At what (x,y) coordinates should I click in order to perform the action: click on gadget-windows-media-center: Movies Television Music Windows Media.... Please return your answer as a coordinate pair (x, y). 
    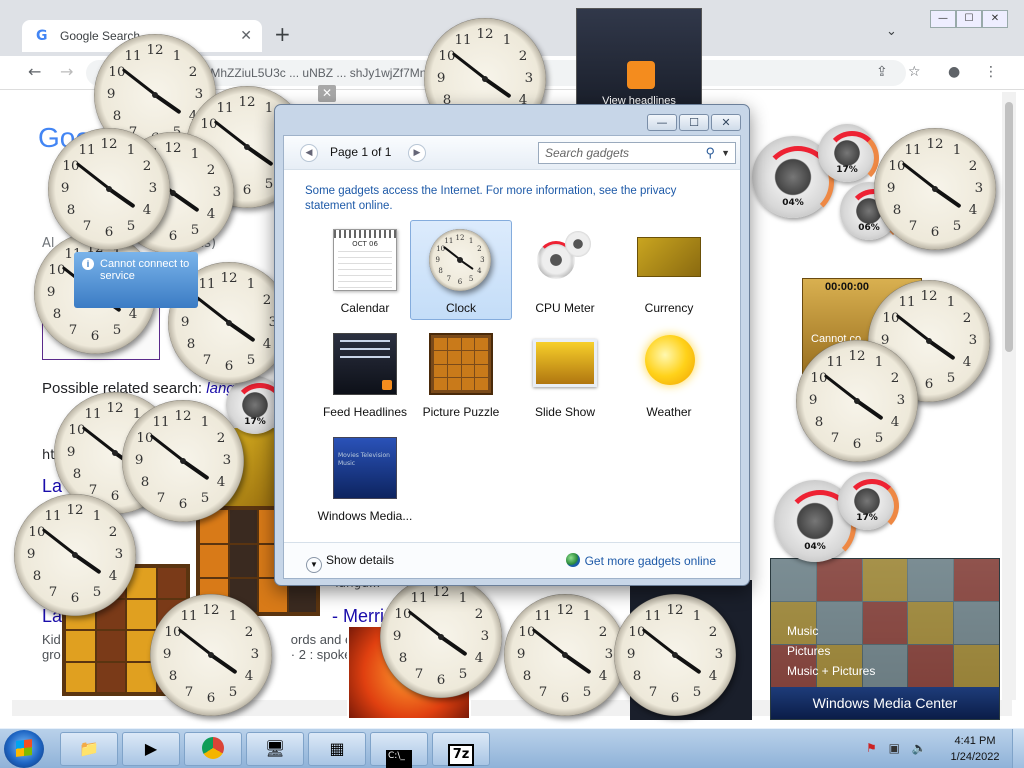
    Looking at the image, I should click on (365, 478).